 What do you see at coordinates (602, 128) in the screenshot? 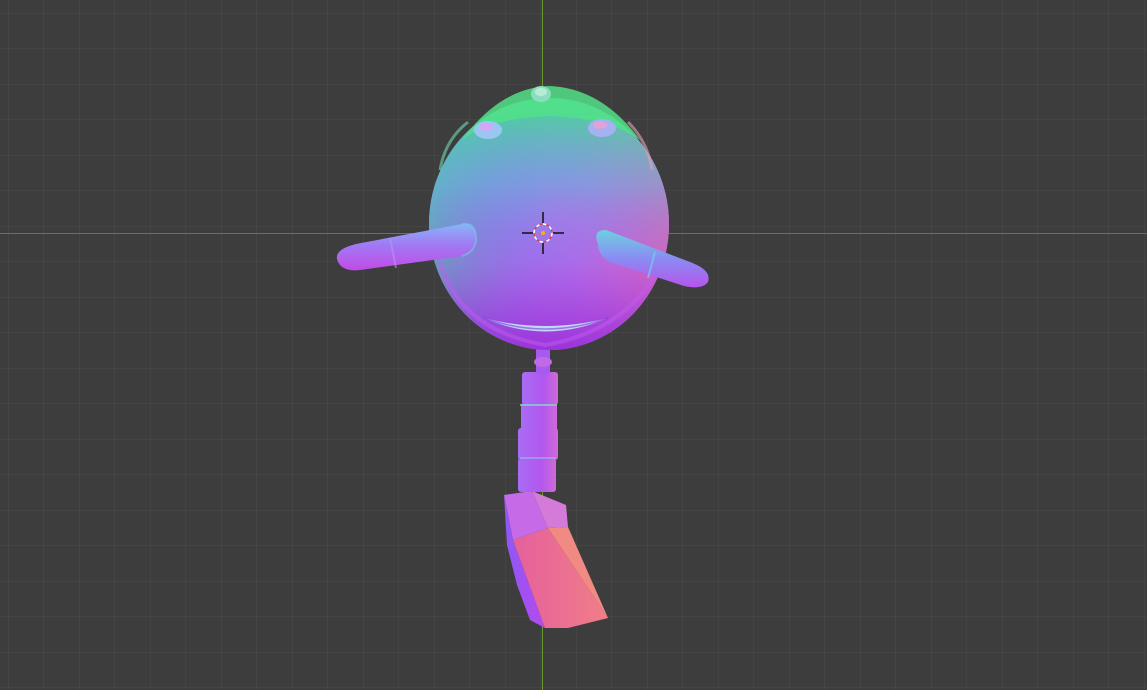
I see `right-eye` at bounding box center [602, 128].